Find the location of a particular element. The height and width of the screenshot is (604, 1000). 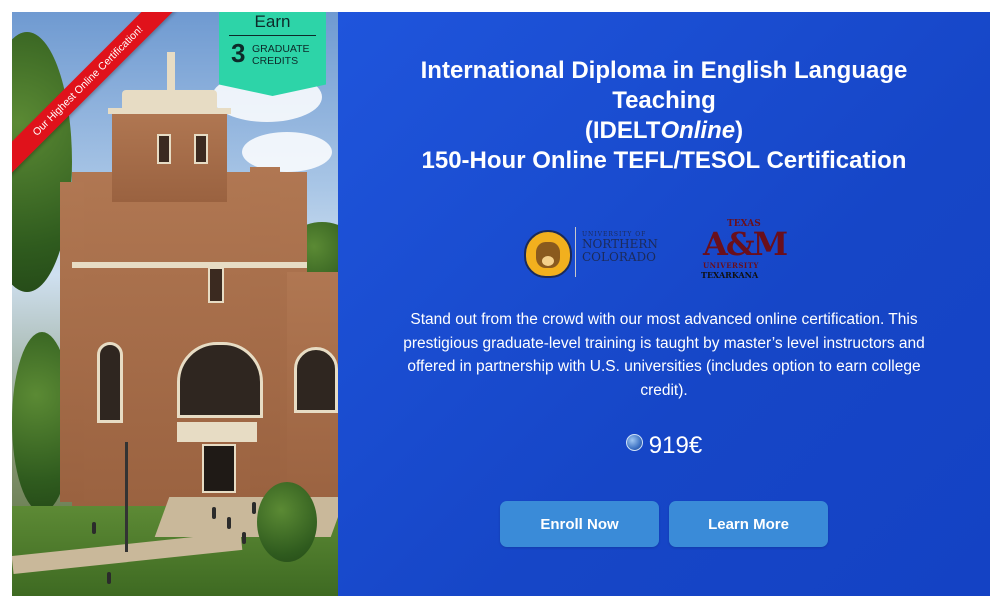

ribbon-banner: Our Highest Online Certification! is located at coordinates (112, 112).